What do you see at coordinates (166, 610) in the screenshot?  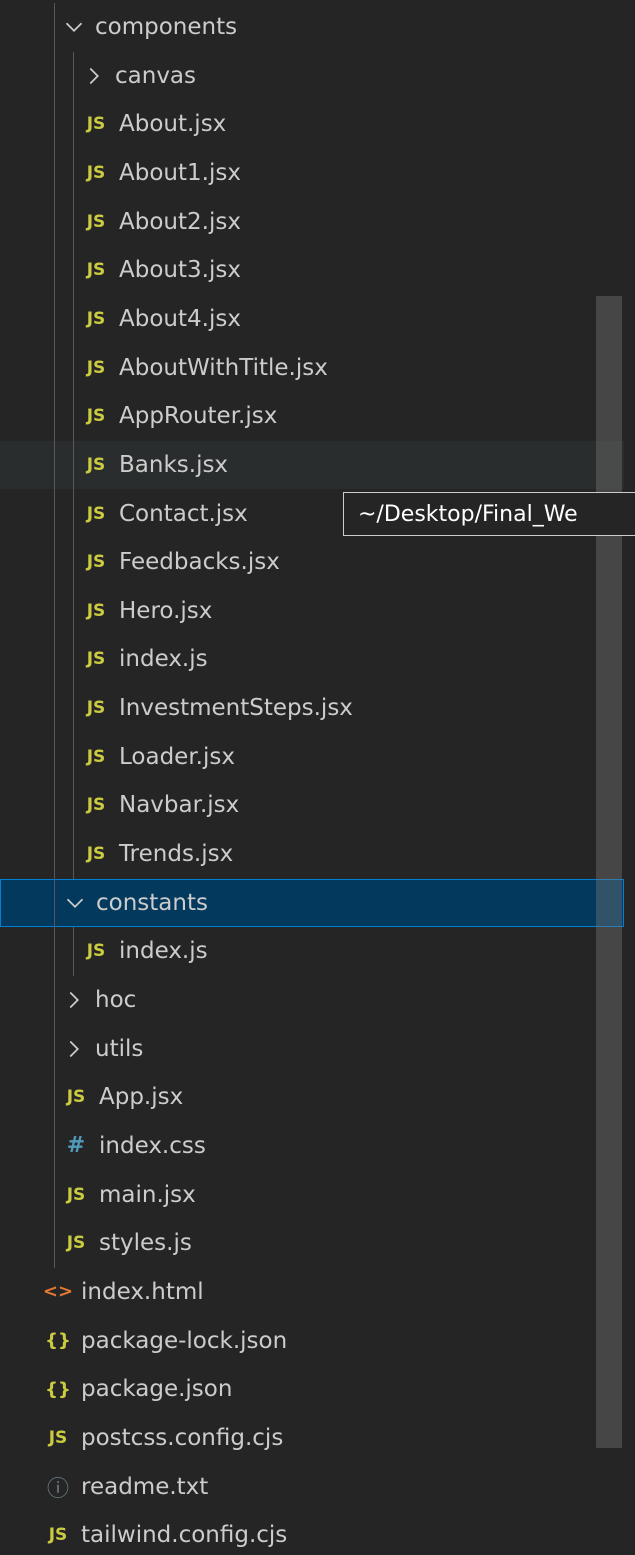 I see `tree-item-label: Hero.jsx` at bounding box center [166, 610].